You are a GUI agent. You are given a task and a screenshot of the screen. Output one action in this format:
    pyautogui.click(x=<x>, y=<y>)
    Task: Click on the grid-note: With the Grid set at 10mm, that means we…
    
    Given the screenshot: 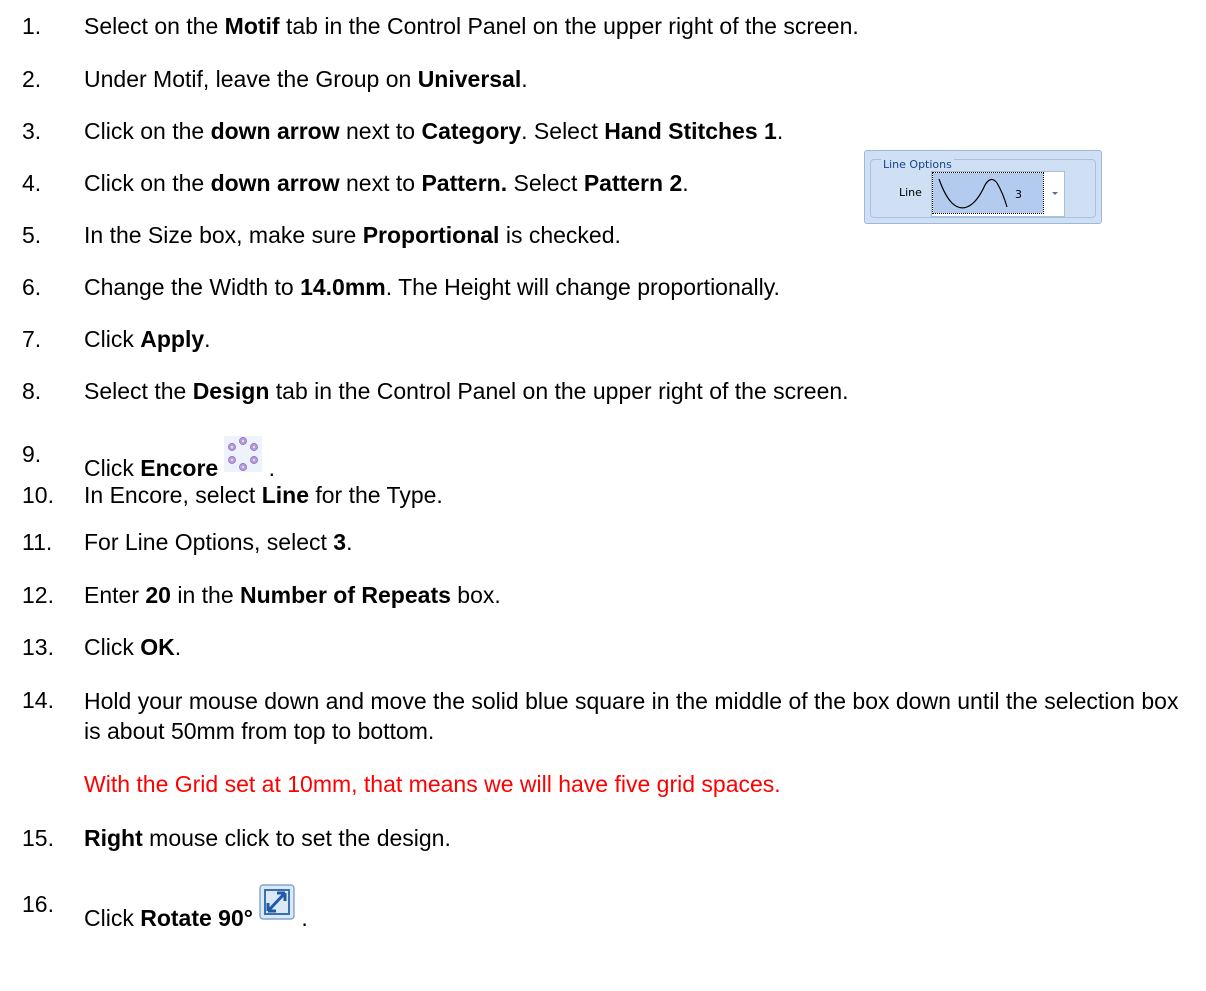 What is the action you would take?
    pyautogui.click(x=432, y=784)
    